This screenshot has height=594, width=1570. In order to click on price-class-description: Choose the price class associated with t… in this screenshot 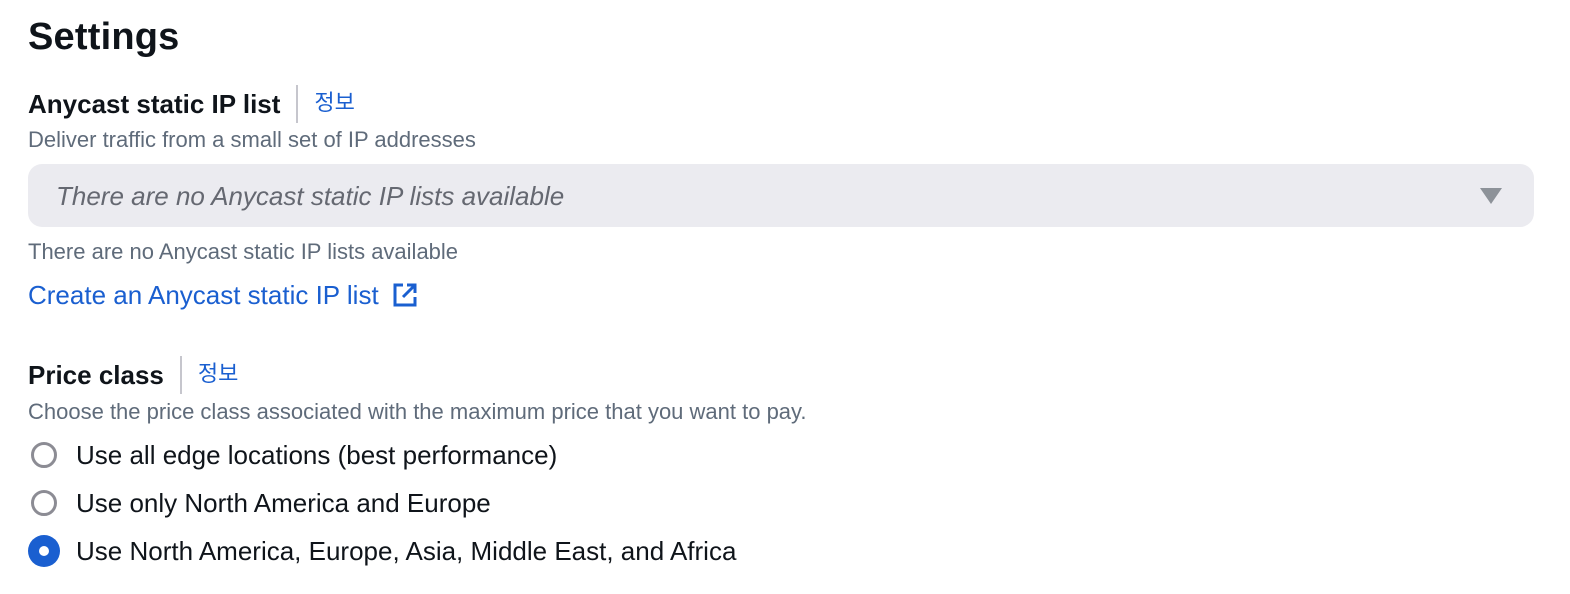, I will do `click(417, 411)`.